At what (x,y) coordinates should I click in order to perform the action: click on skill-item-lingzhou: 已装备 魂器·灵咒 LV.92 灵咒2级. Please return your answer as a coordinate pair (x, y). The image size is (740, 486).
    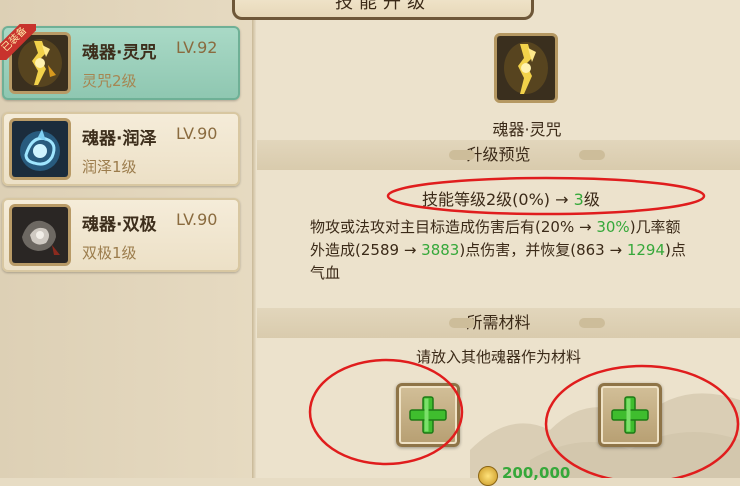
    Looking at the image, I should click on (120, 62).